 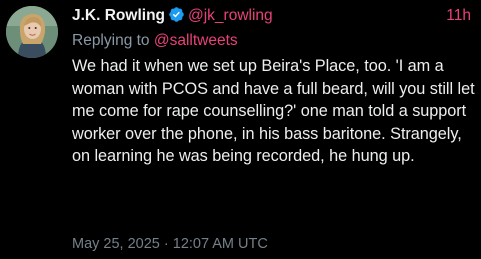 I want to click on reply-context: Replying to @salltweets, so click(x=155, y=41).